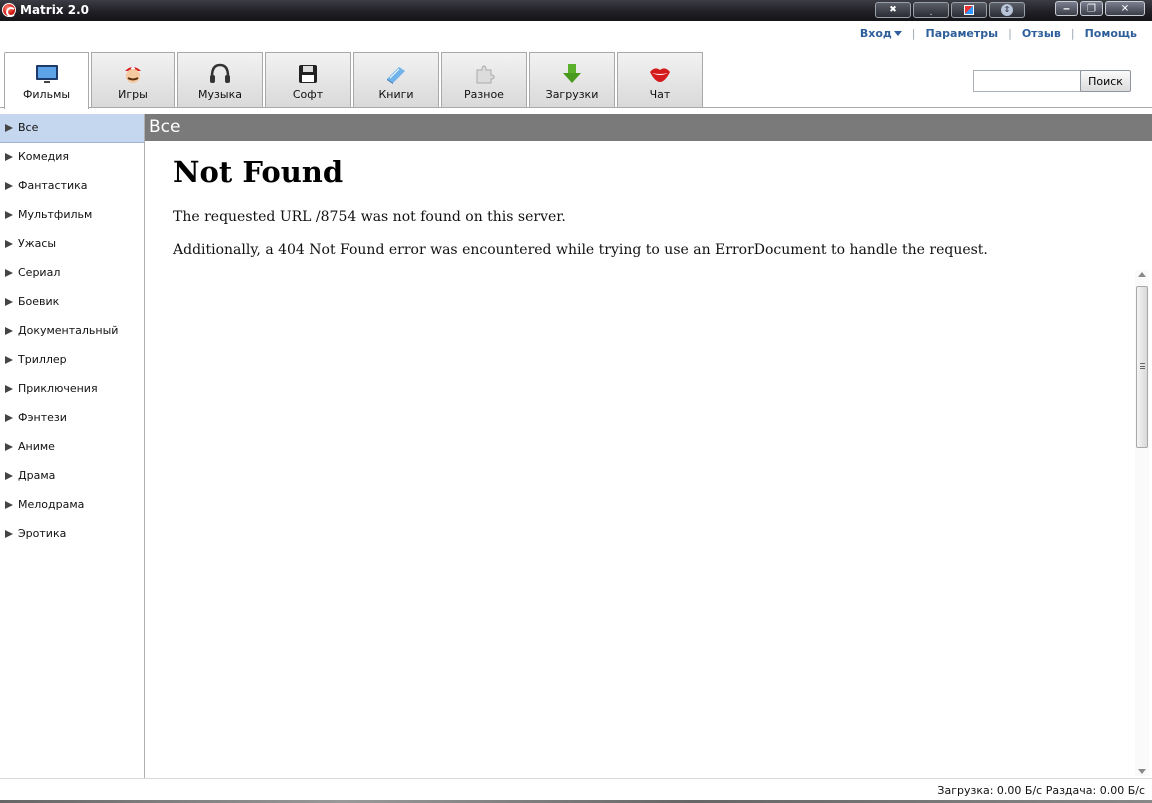 The image size is (1152, 803). What do you see at coordinates (1105, 81) in the screenshot?
I see `search-button: Поиск` at bounding box center [1105, 81].